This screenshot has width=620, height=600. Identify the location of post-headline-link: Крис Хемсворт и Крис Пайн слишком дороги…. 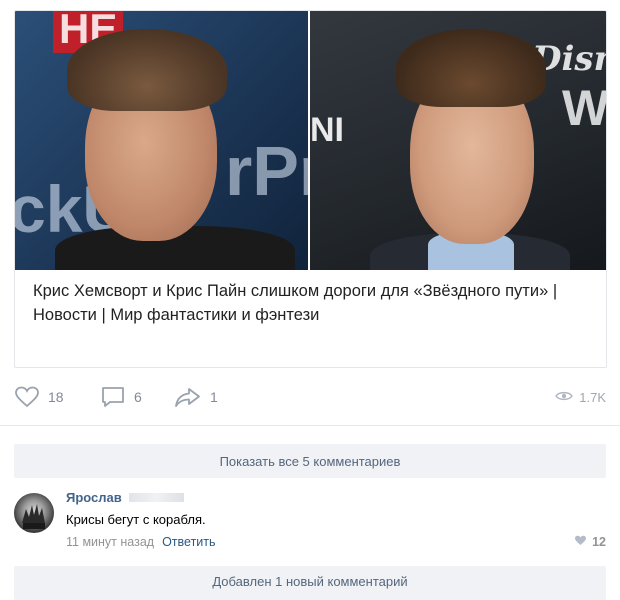
(313, 303).